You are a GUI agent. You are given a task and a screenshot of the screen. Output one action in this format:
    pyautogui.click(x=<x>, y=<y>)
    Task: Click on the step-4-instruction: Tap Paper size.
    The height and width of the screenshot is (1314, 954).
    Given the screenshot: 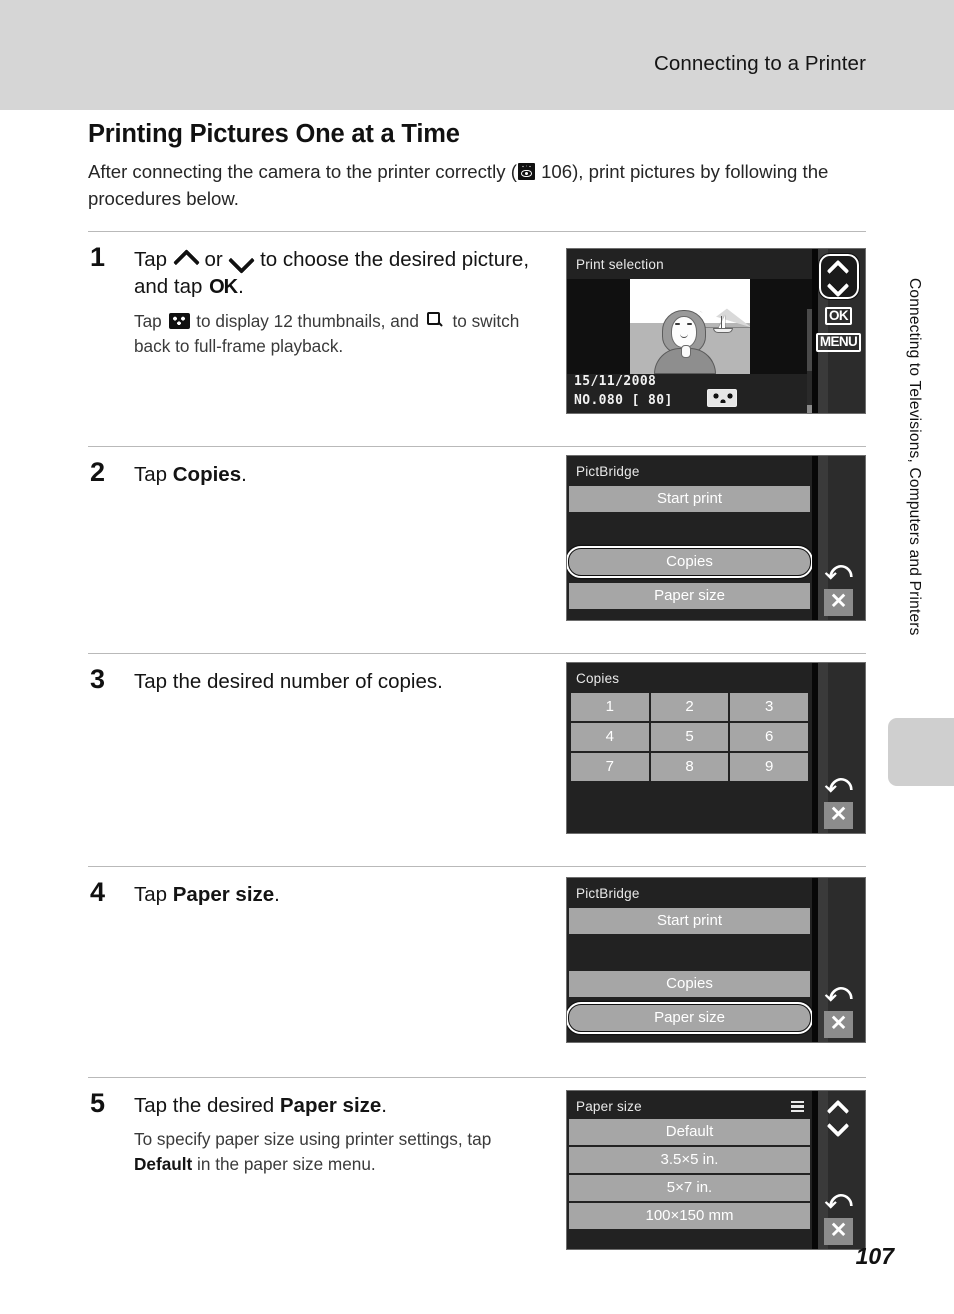 What is the action you would take?
    pyautogui.click(x=344, y=894)
    